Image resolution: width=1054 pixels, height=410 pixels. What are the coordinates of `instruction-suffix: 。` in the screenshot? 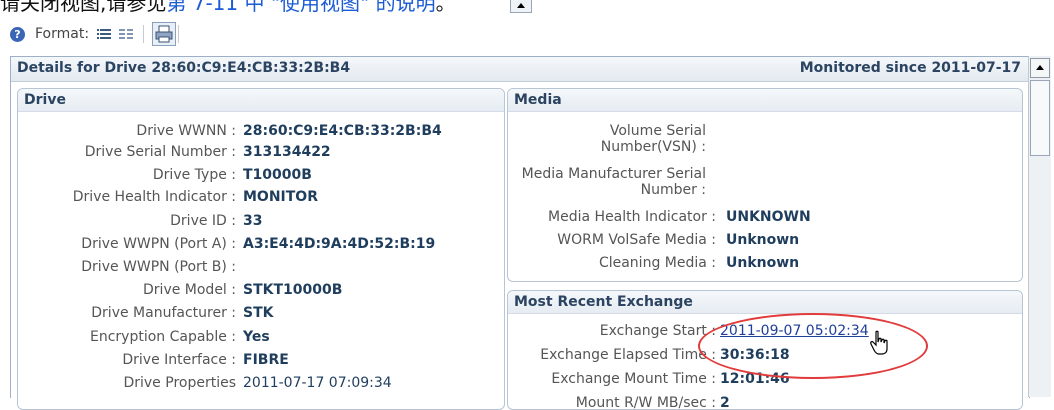 It's located at (445, 7).